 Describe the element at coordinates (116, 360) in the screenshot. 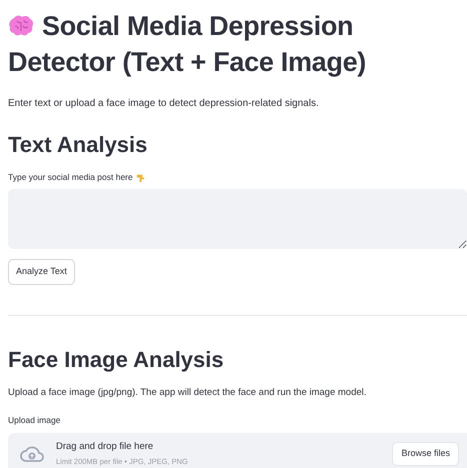

I see `section-heading: Face Image Analysis` at that location.